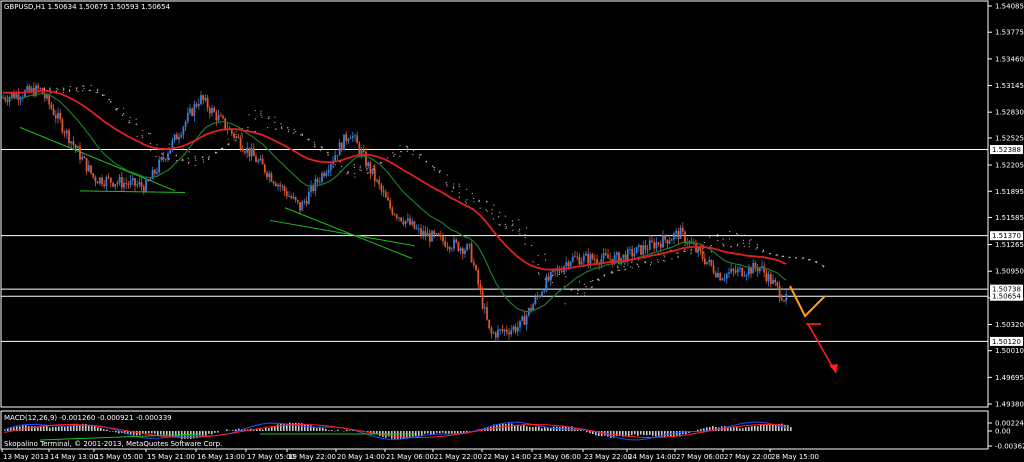 The width and height of the screenshot is (1024, 462). I want to click on time-label: 27 May 22:00, so click(748, 457).